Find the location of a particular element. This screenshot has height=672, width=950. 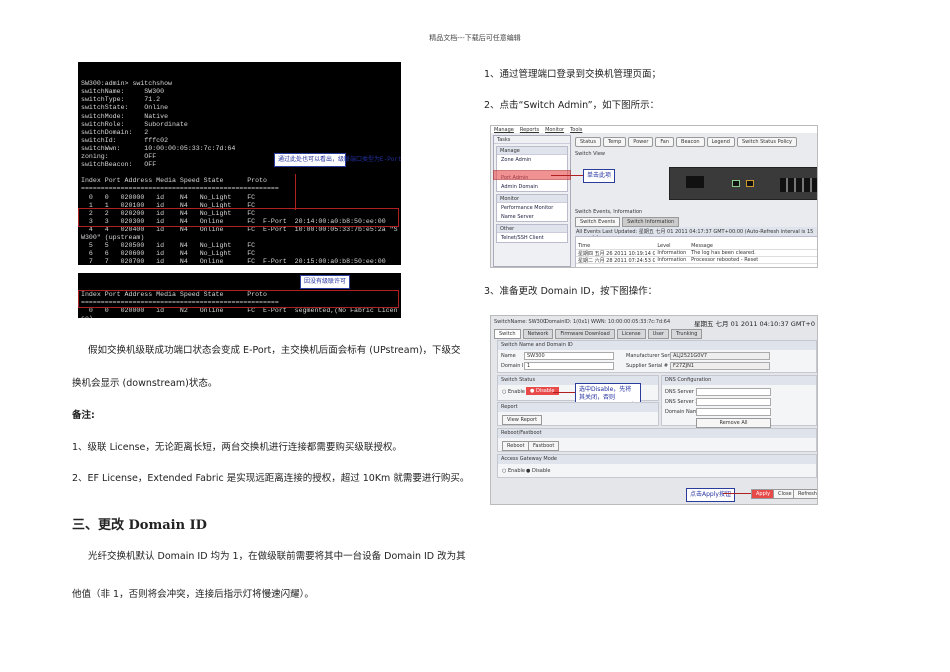

task-telnet-ssh-client: Telnet/SSH Client is located at coordinates (532, 237).